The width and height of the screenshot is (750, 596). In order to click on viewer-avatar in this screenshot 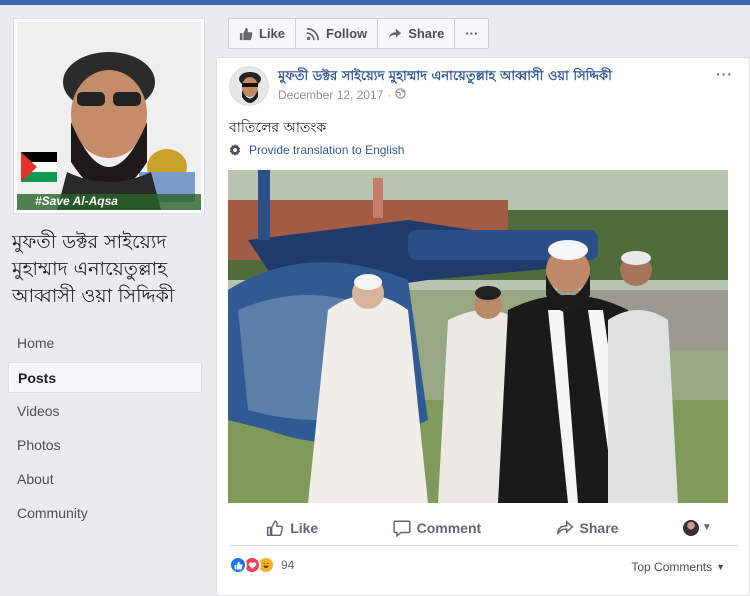, I will do `click(690, 527)`.